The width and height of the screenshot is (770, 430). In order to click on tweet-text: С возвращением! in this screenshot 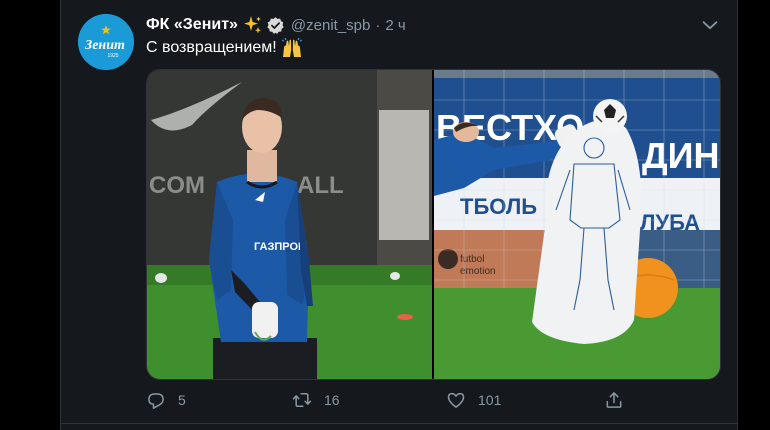, I will do `click(211, 47)`.